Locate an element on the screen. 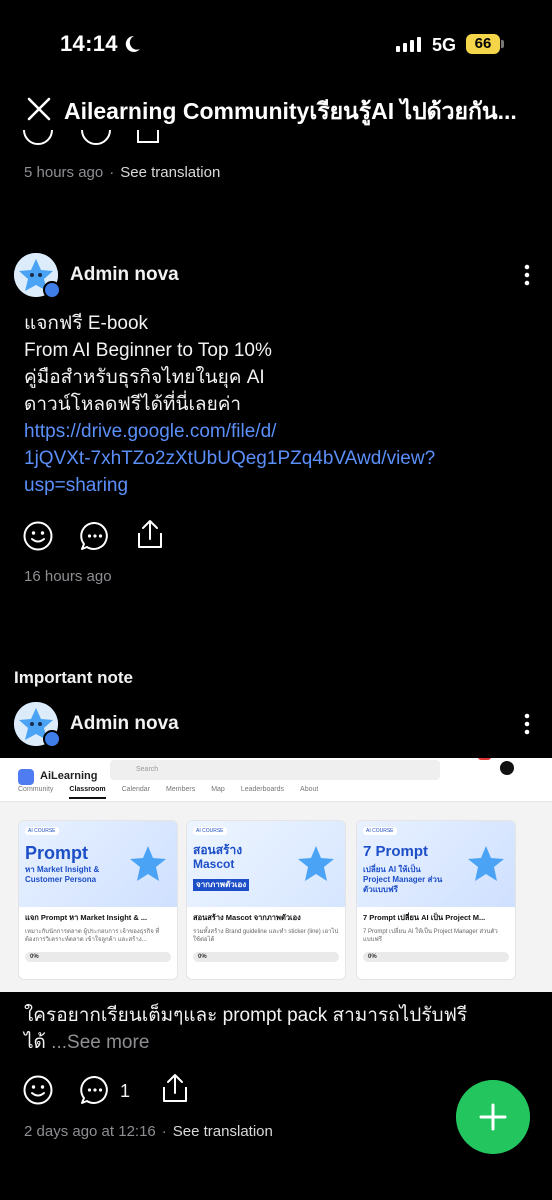  course-big-title: Prompt is located at coordinates (56, 853).